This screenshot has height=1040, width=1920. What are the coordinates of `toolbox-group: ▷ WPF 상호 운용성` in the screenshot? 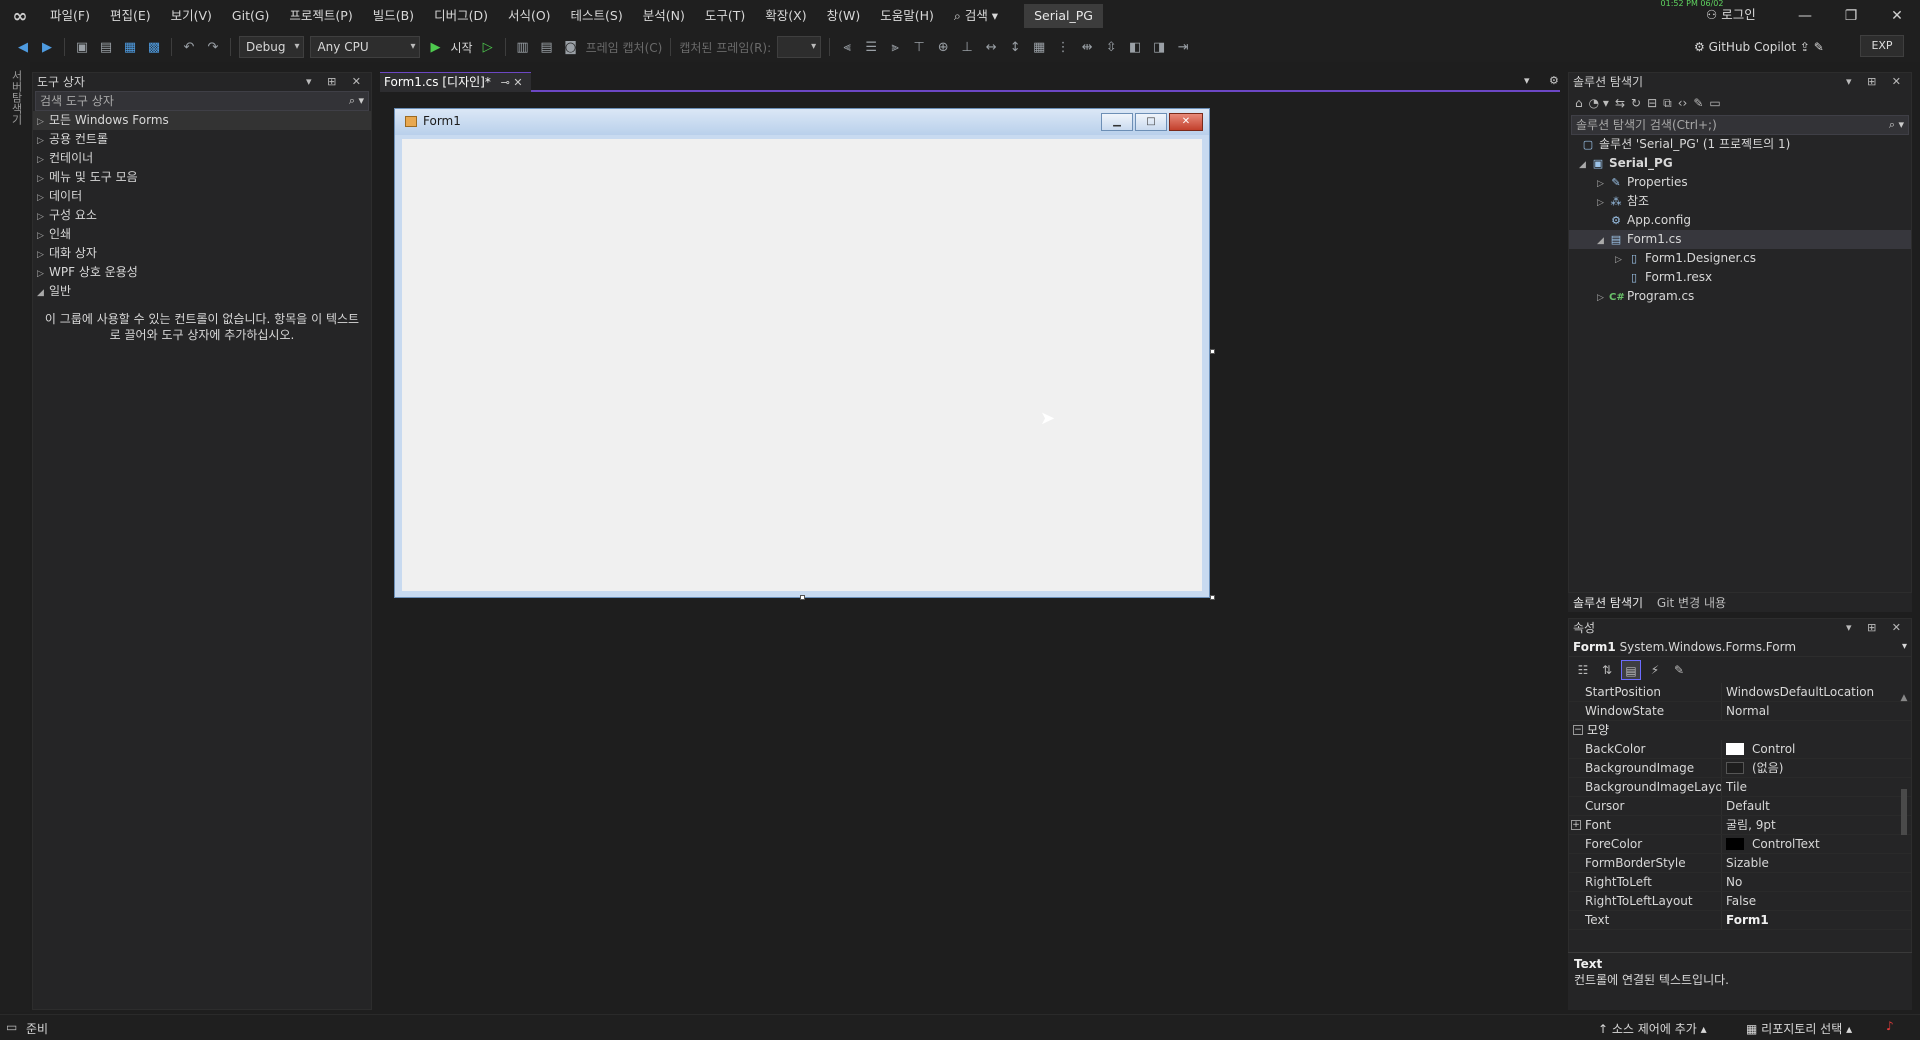 It's located at (202, 272).